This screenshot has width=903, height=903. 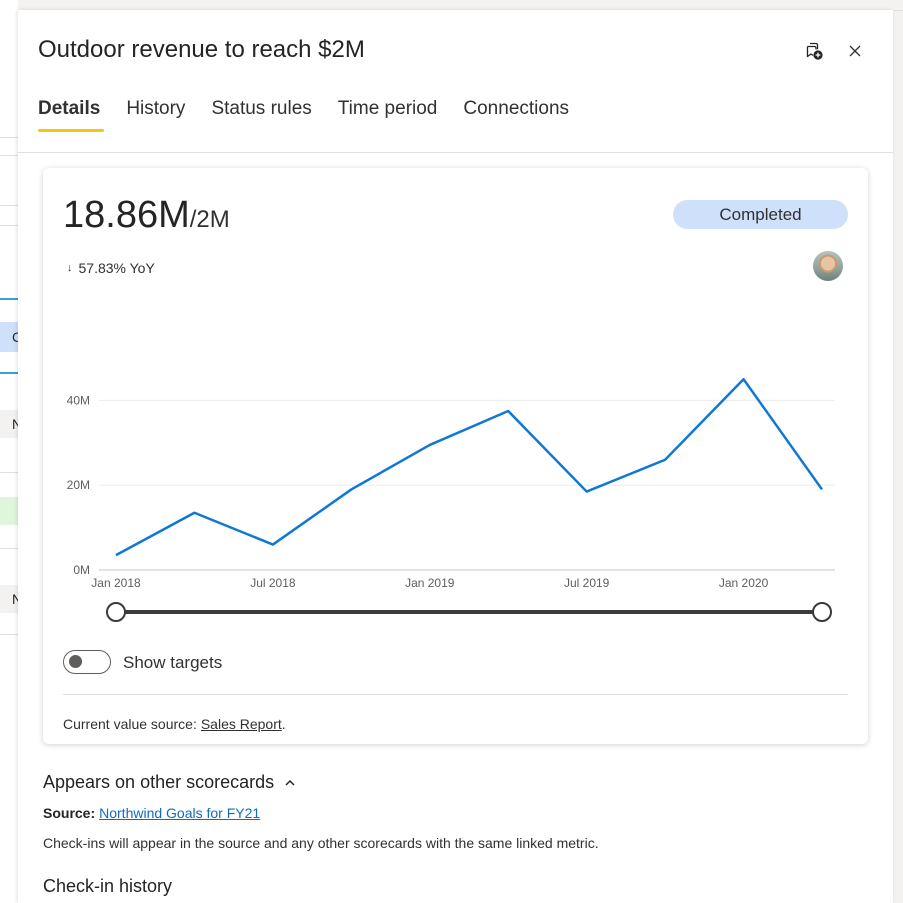 I want to click on current-value-source: Current value source: Sales Report., so click(x=174, y=724).